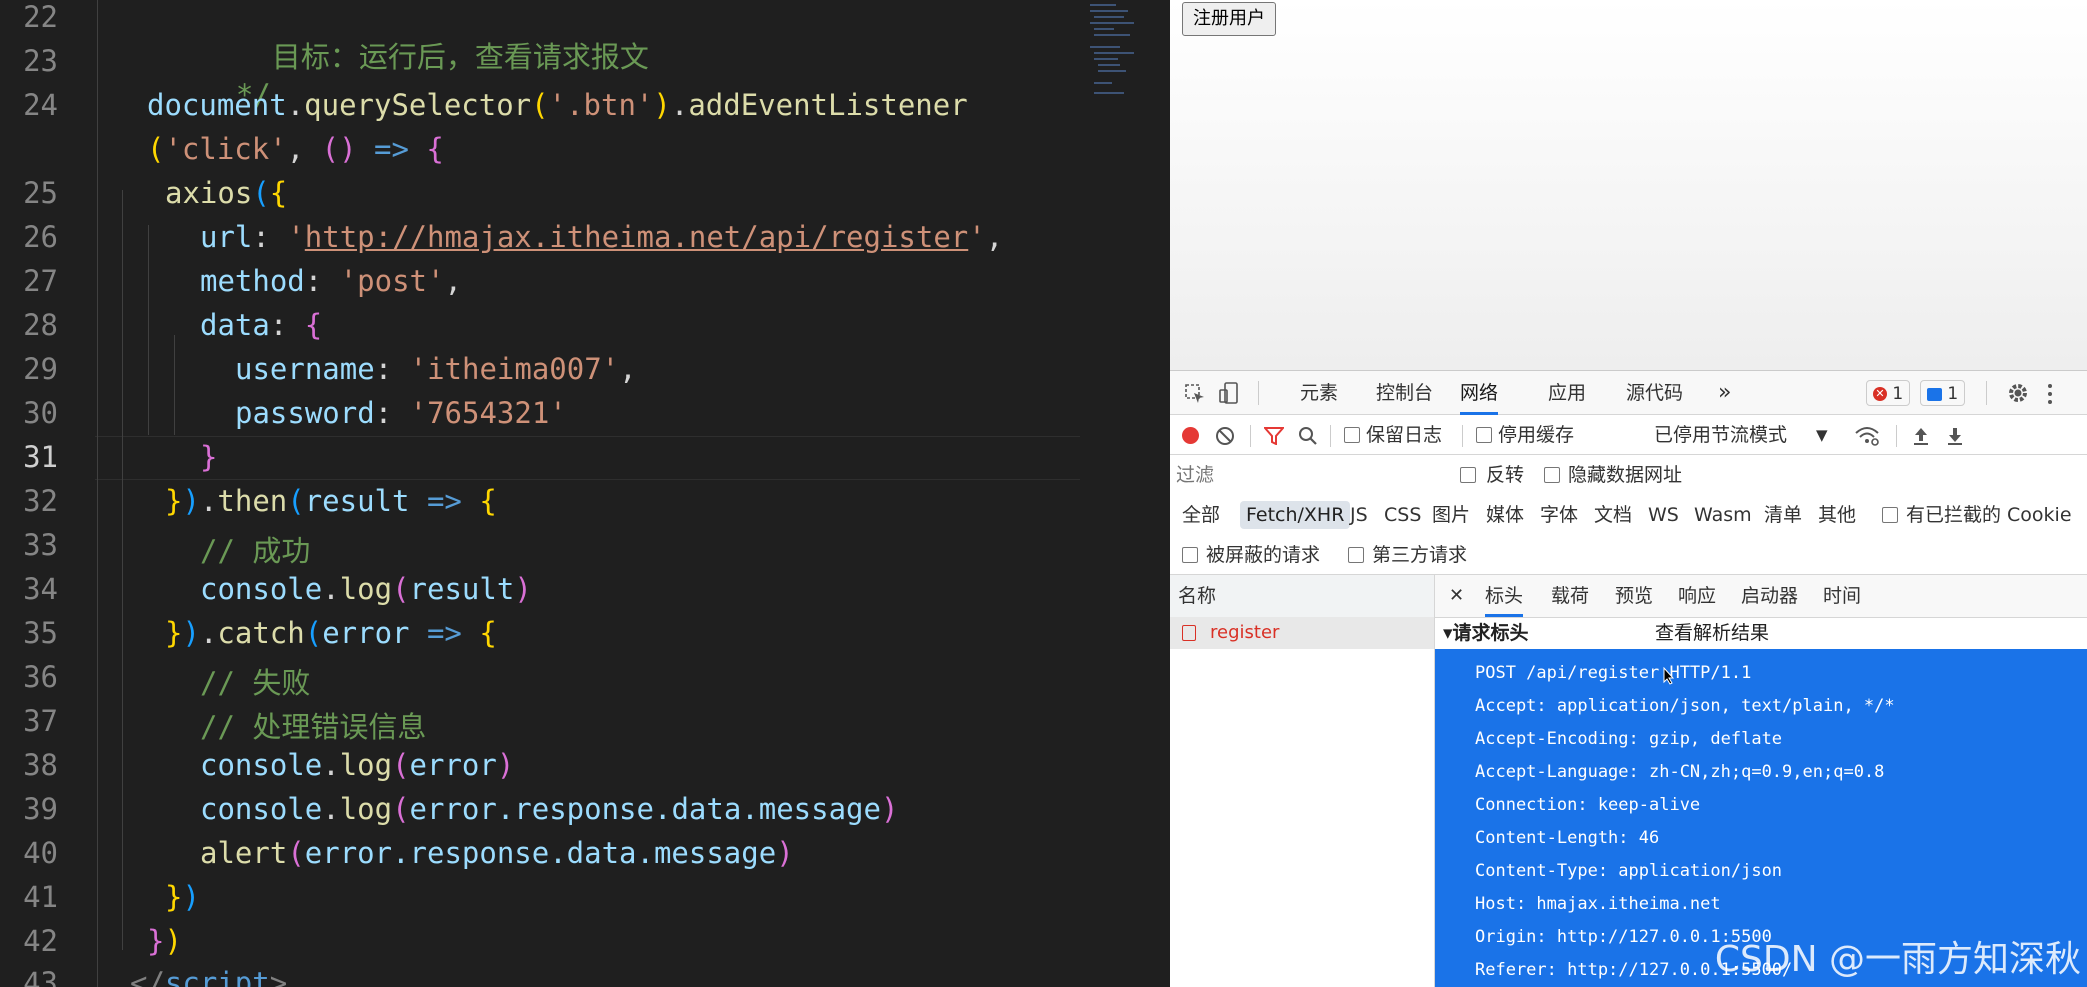 Image resolution: width=2087 pixels, height=987 pixels. I want to click on throttling-select: 已停用节流模式, so click(1720, 435).